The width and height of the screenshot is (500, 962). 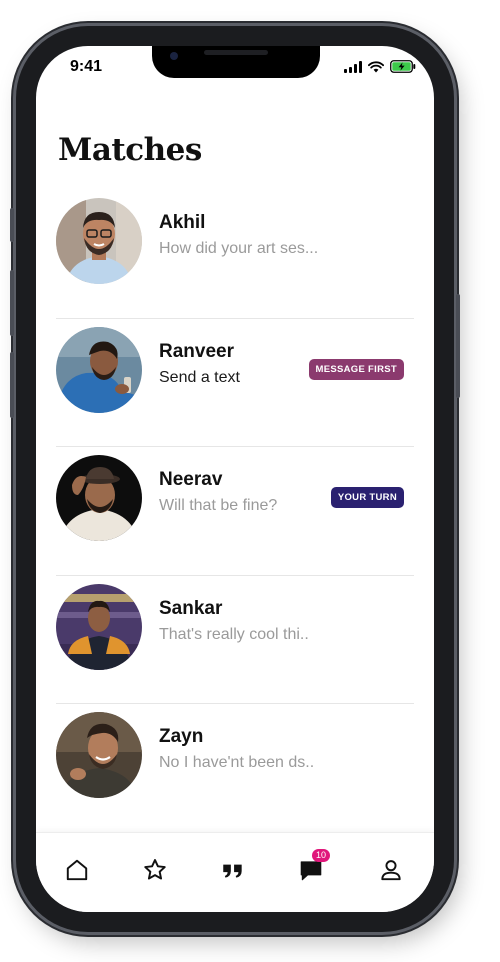 I want to click on volume-down-button, so click(x=12, y=385).